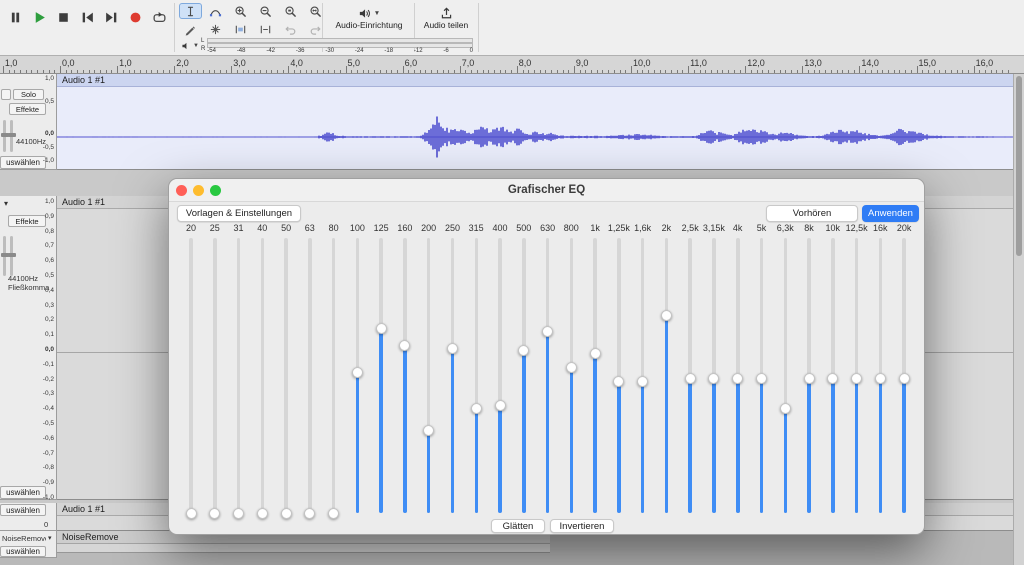  I want to click on track4-panel: NoiseRemove ▾ uswählen, so click(28, 544).